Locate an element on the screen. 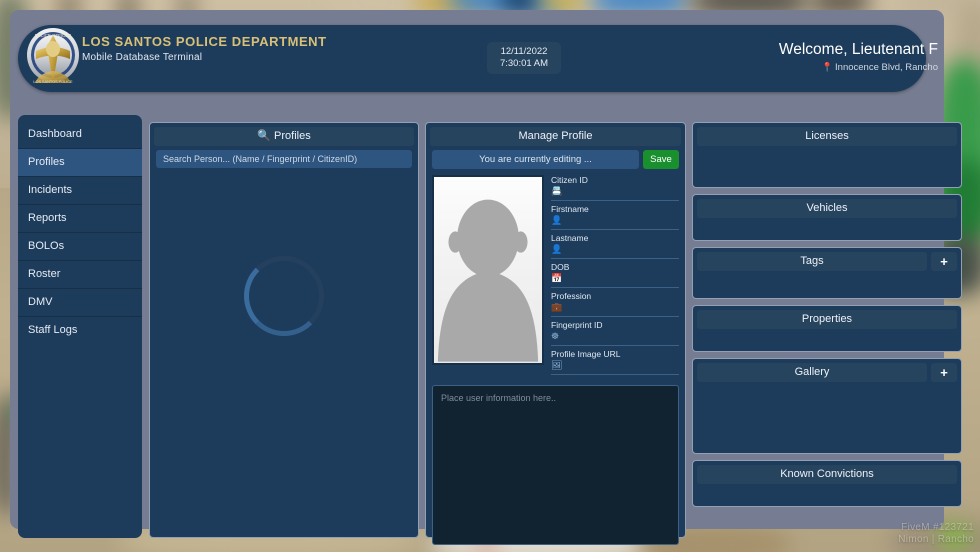 This screenshot has width=980, height=552. field-profile-image-url: Profile Image URL 🖼 is located at coordinates (615, 362).